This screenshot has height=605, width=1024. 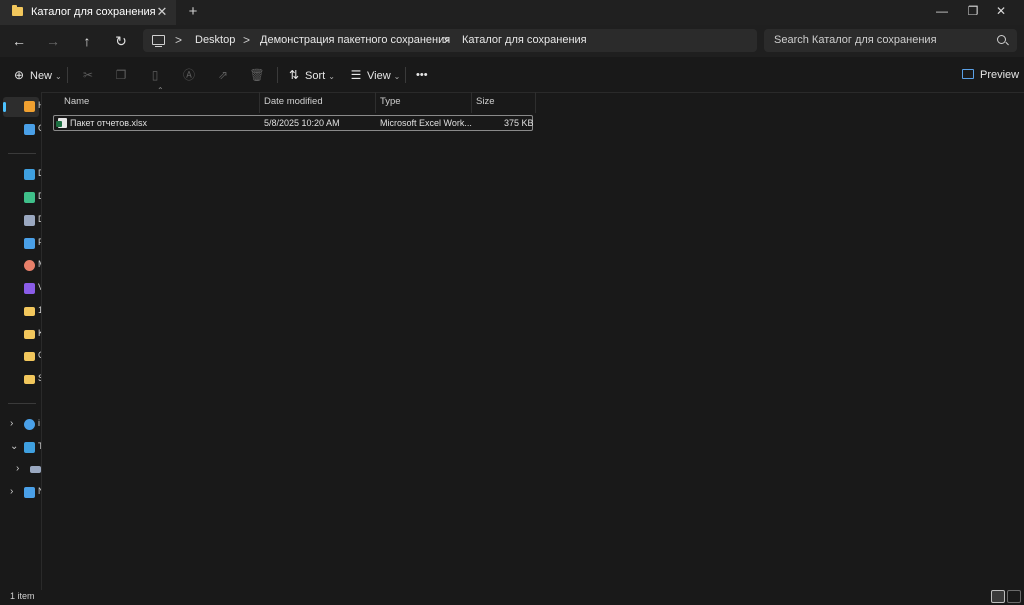 I want to click on view-button: ☰ View ⌄, so click(x=375, y=75).